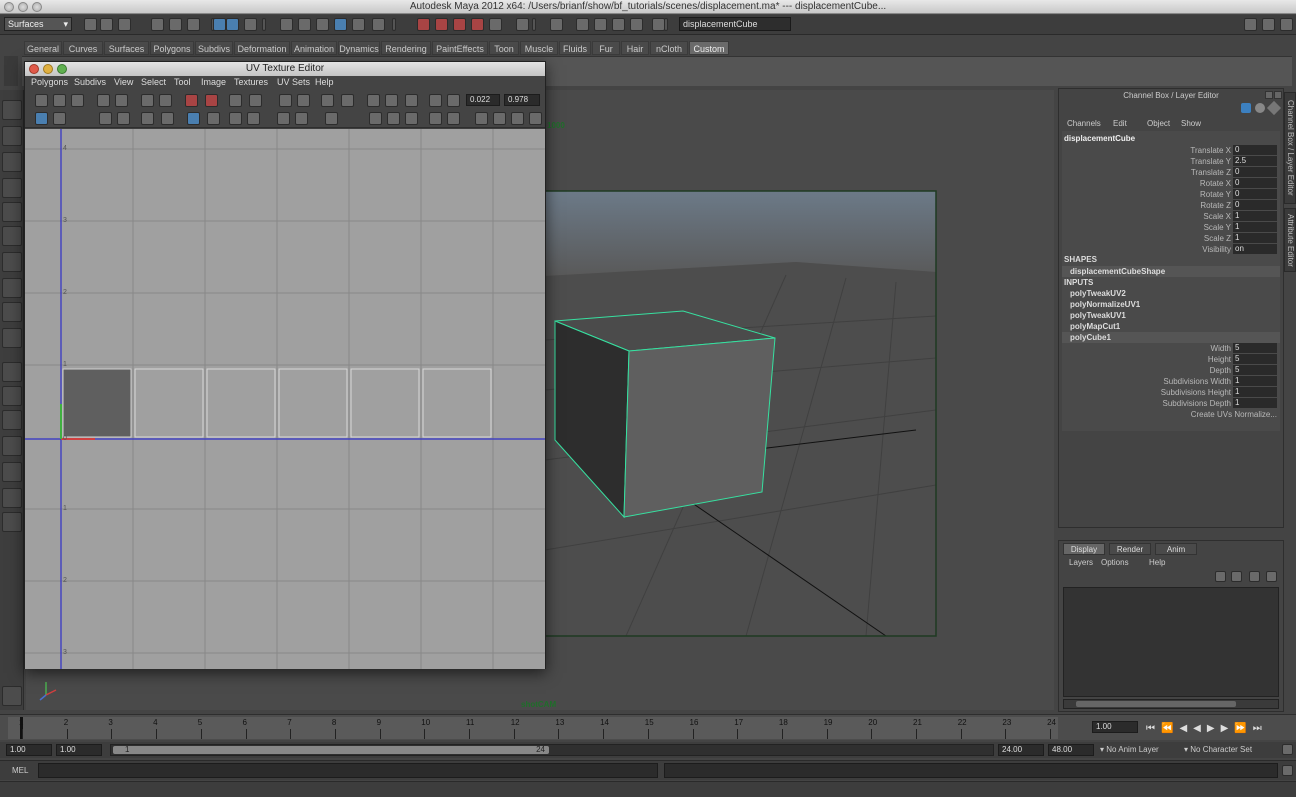  What do you see at coordinates (1084, 549) in the screenshot?
I see `layer-tab-display: Display` at bounding box center [1084, 549].